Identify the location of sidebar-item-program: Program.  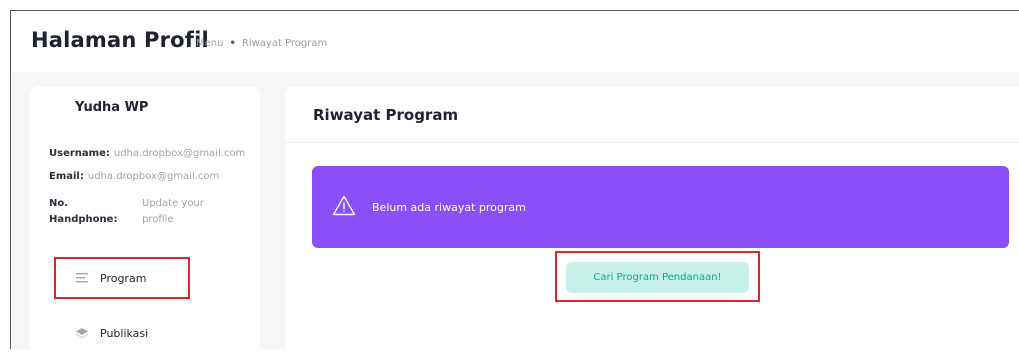
(122, 278).